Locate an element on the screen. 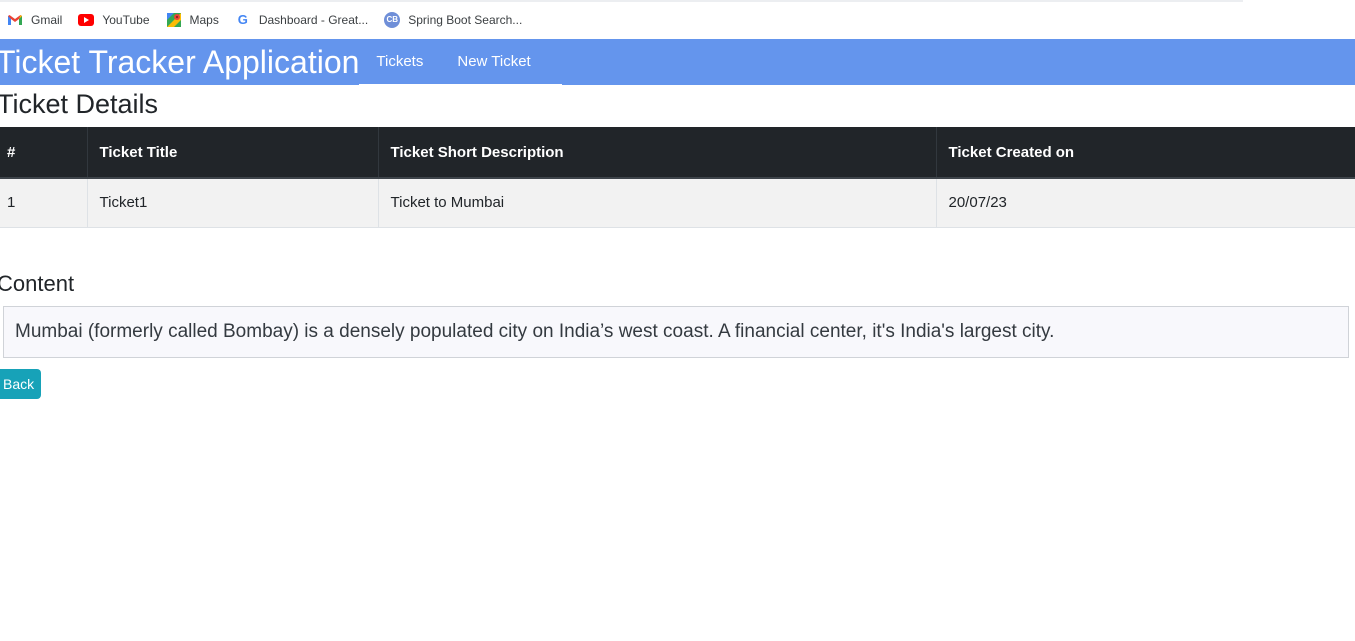 This screenshot has height=641, width=1355. bookmark-gmail: Gmail is located at coordinates (34, 20).